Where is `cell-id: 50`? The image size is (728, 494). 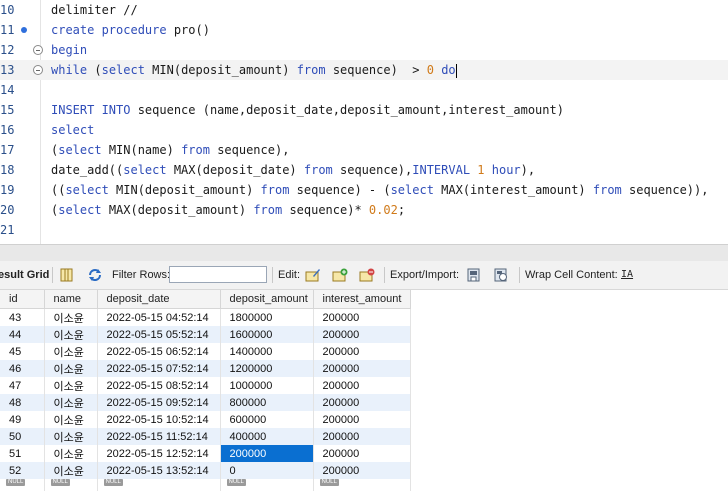 cell-id: 50 is located at coordinates (22, 436).